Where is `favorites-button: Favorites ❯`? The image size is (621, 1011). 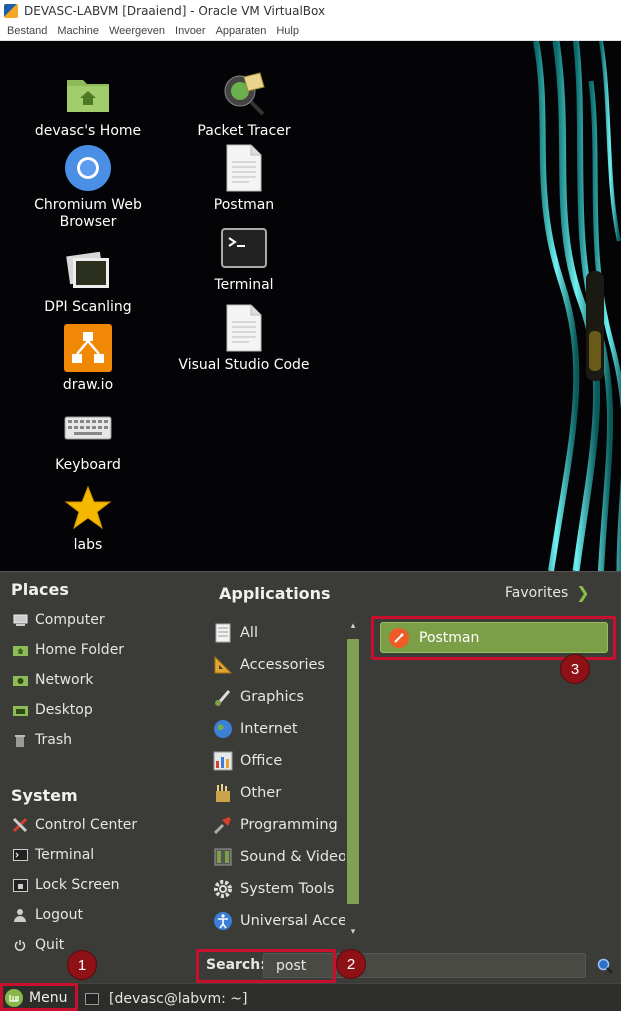
favorites-button: Favorites ❯ is located at coordinates (547, 592).